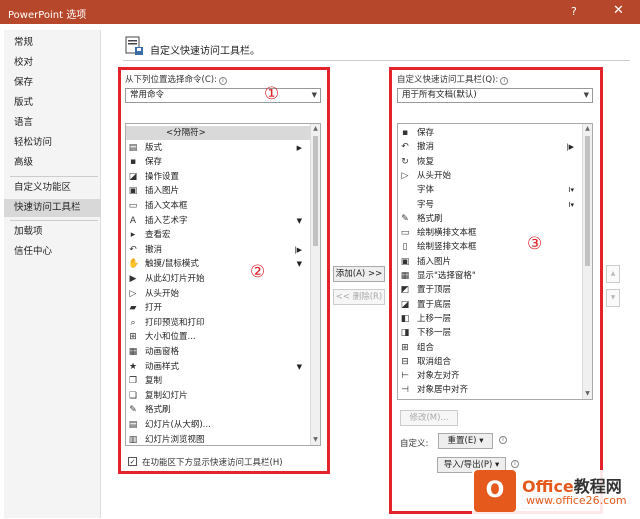 The width and height of the screenshot is (640, 519). I want to click on page-title: 自定义快速访问工具栏。, so click(205, 51).